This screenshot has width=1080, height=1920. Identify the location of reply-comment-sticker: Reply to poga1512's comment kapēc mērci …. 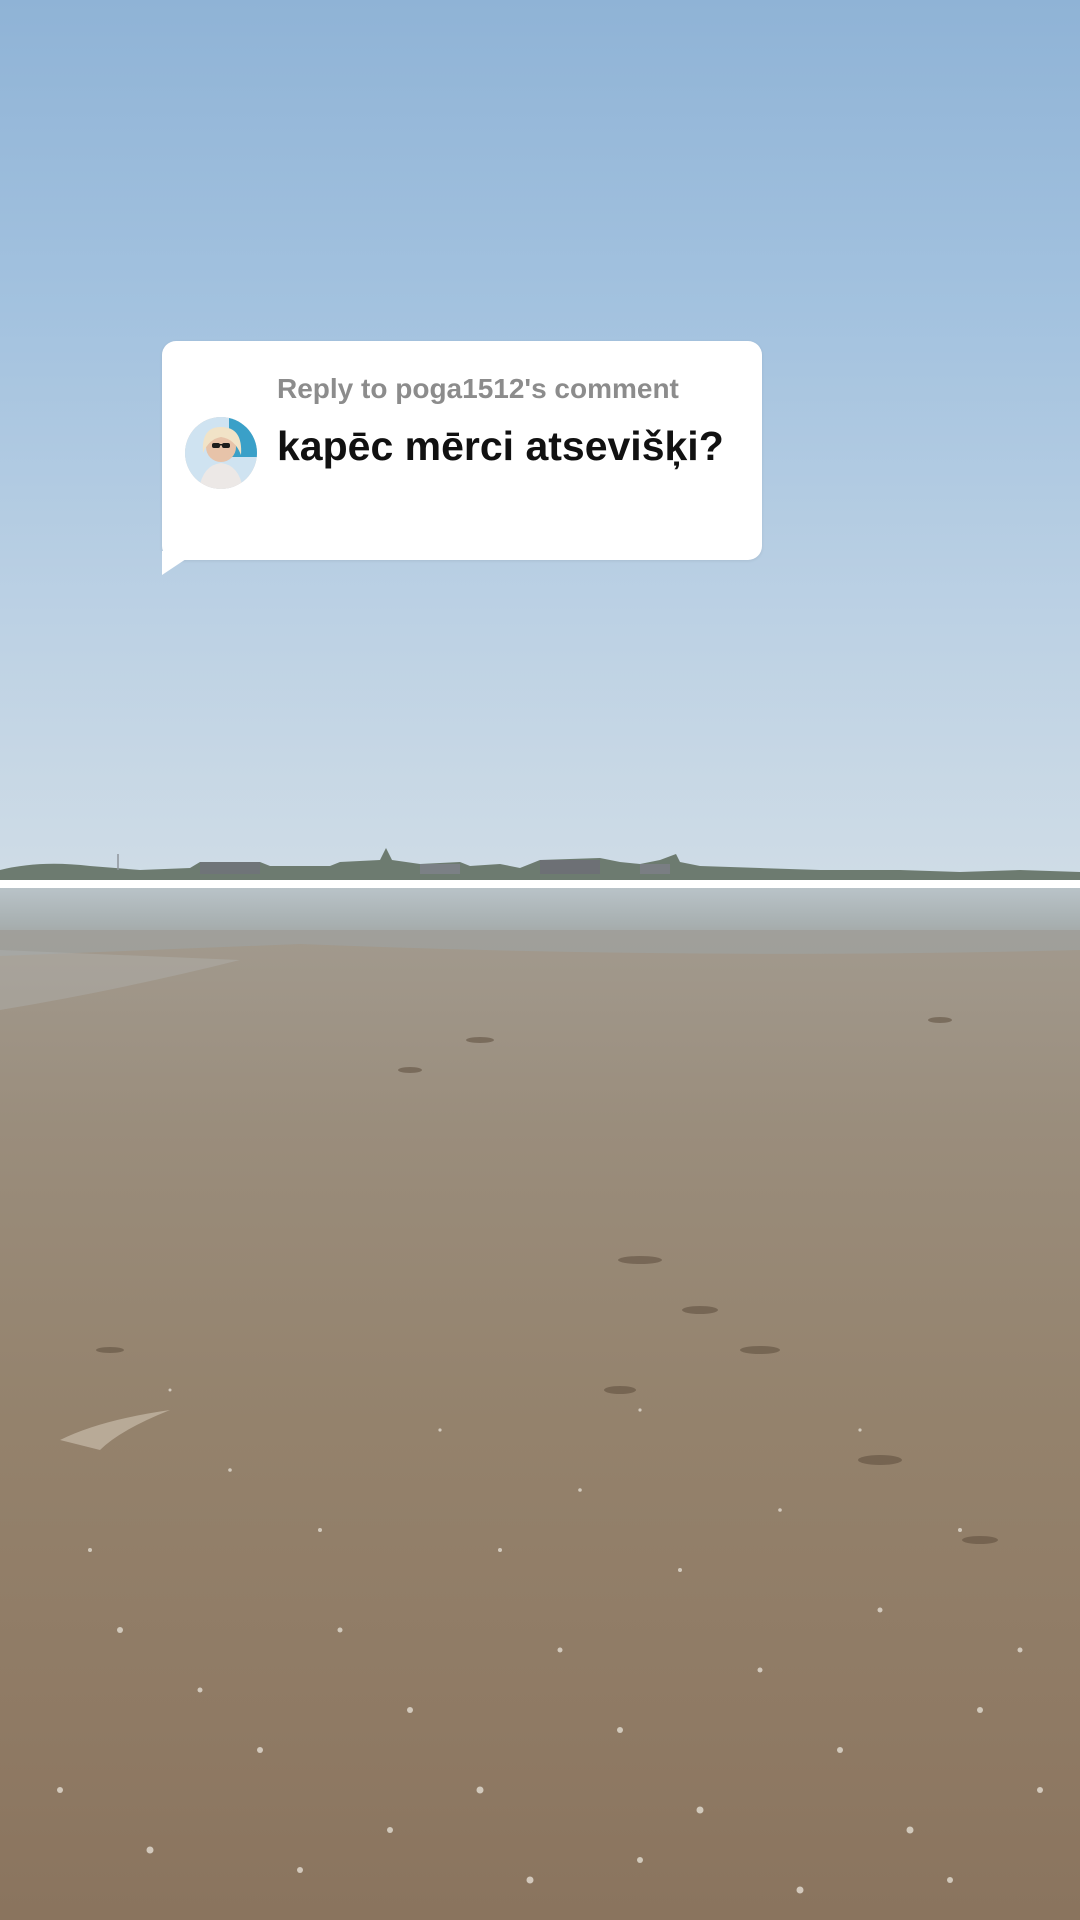
(462, 458).